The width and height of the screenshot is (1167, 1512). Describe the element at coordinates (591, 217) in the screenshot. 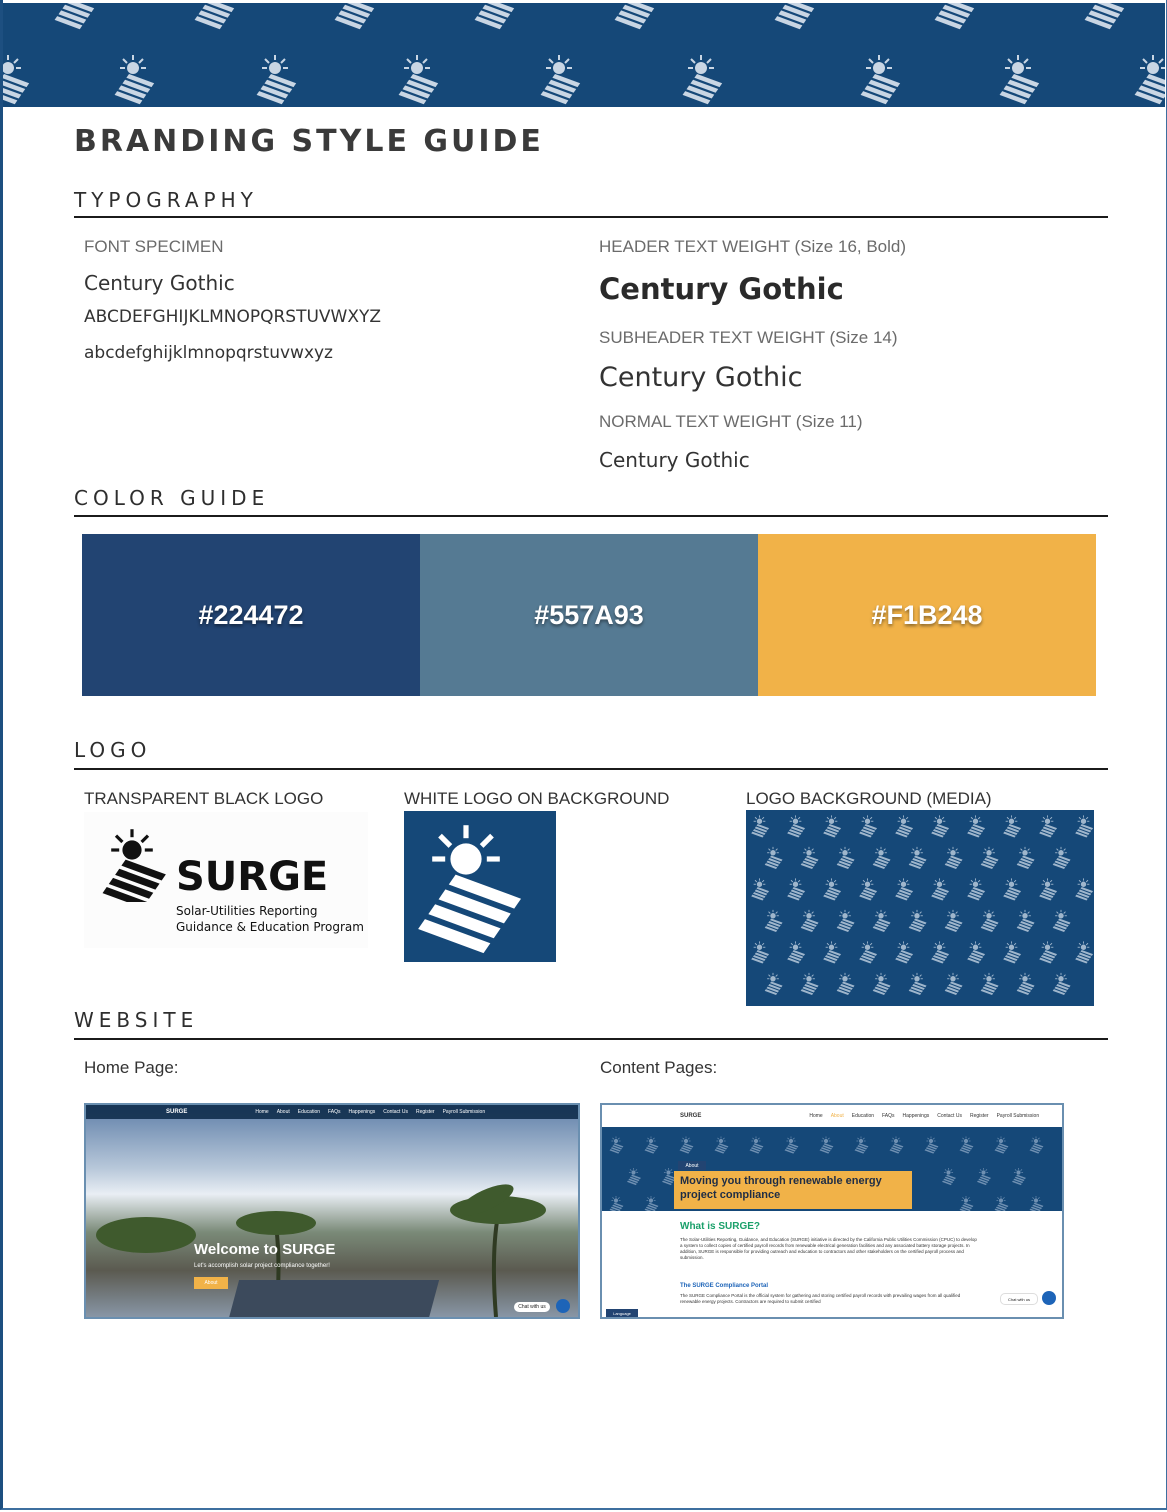

I see `typography-rule` at that location.